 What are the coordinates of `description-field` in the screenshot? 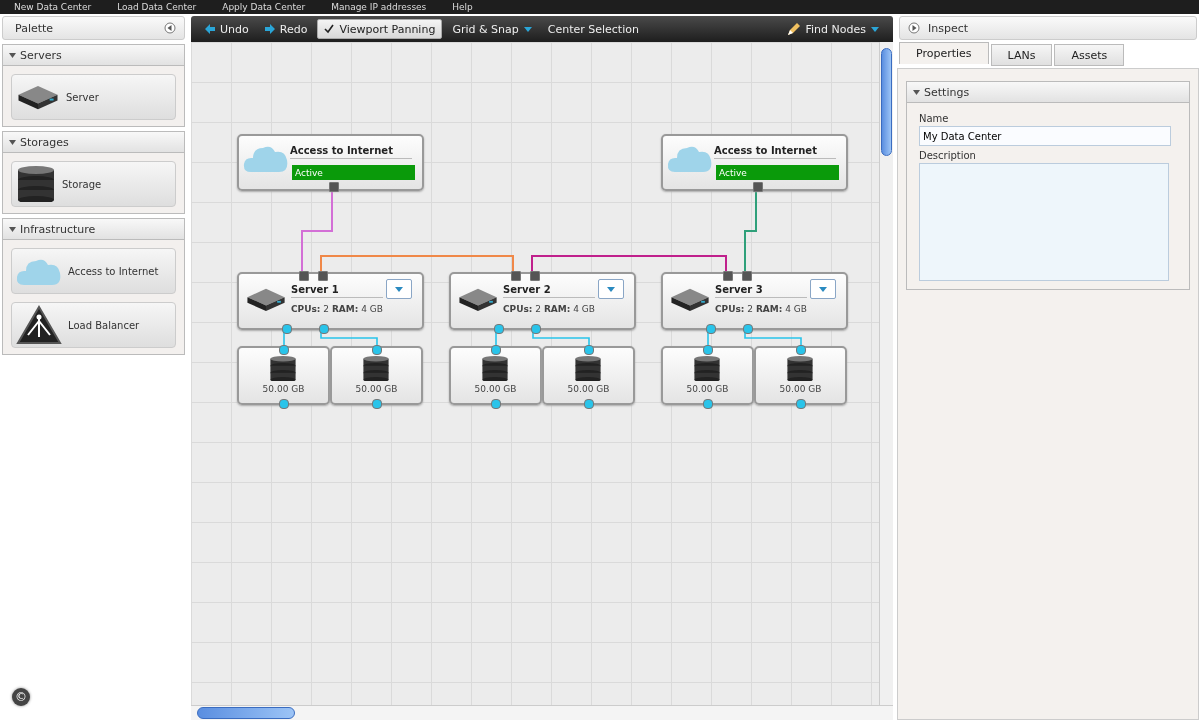 It's located at (1044, 222).